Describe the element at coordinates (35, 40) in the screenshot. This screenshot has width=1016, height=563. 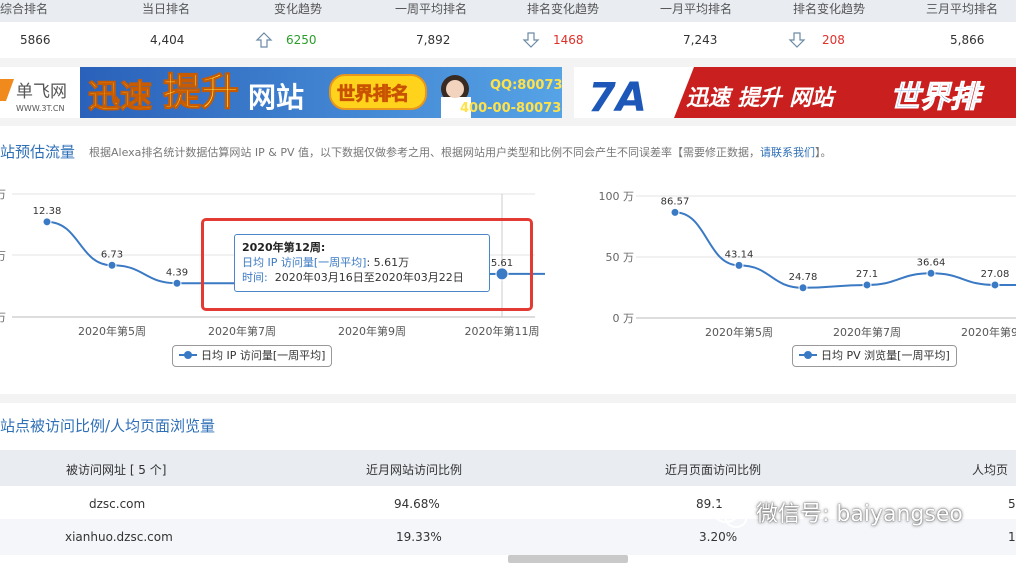
I see `overall-rank-value: 5866` at that location.